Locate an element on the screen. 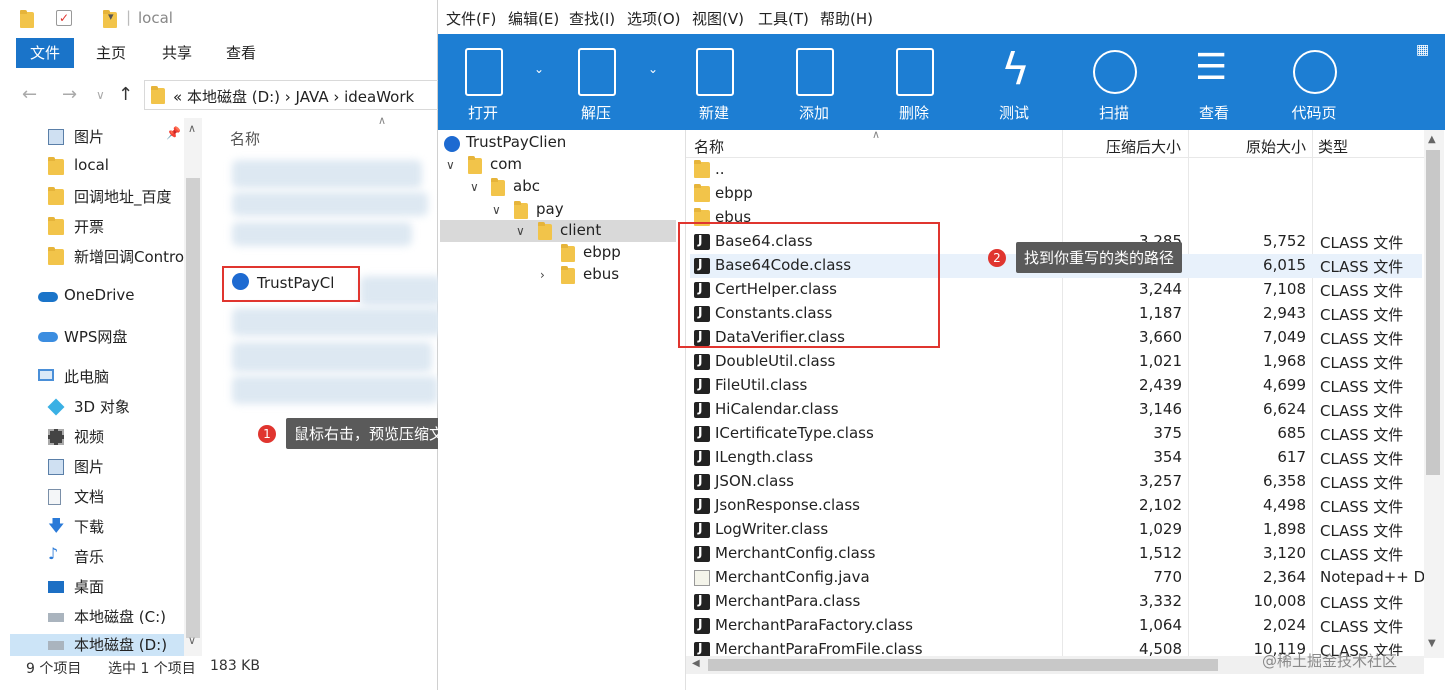 This screenshot has width=1445, height=690. nav-item-label: 开票 is located at coordinates (89, 227).